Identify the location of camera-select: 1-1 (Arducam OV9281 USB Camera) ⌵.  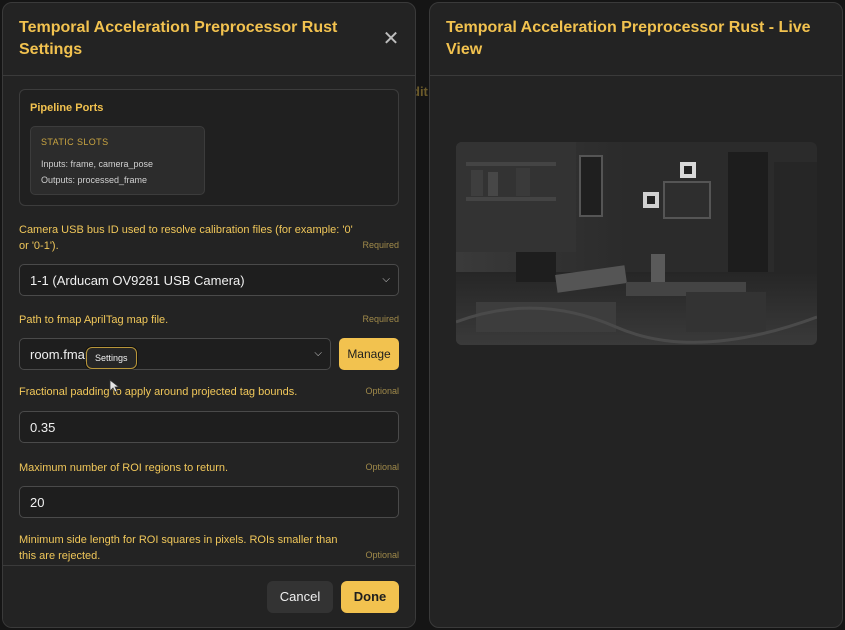
(209, 280).